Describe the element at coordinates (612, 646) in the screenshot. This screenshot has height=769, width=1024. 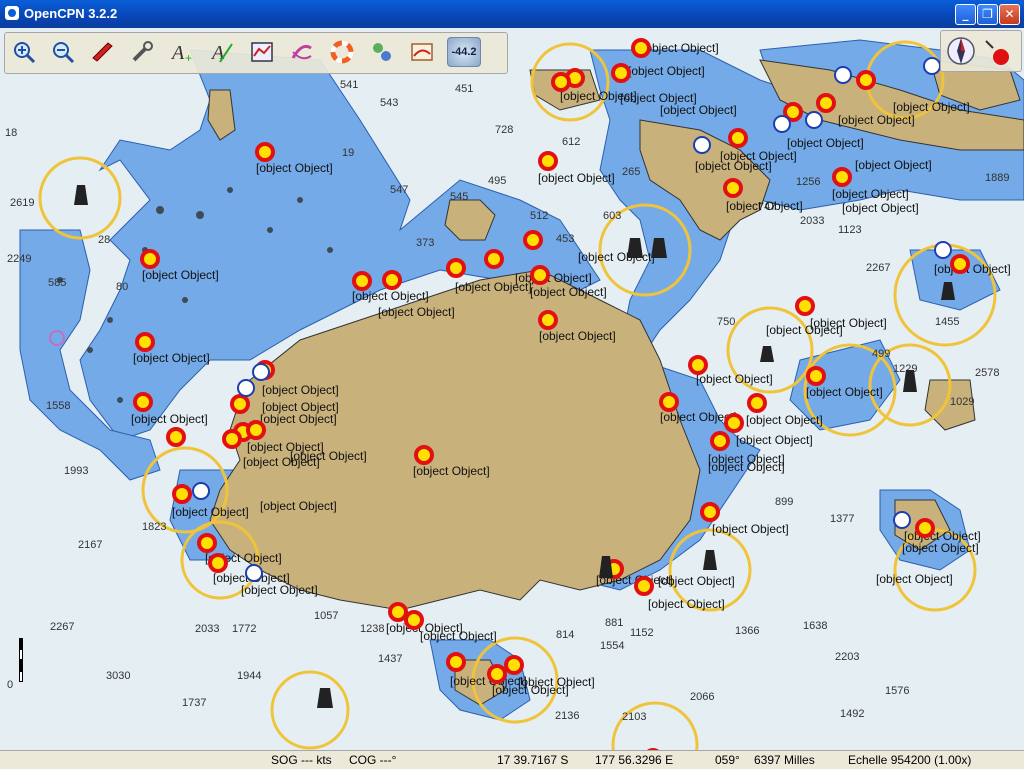
I see `depth-sounding: 1554` at that location.